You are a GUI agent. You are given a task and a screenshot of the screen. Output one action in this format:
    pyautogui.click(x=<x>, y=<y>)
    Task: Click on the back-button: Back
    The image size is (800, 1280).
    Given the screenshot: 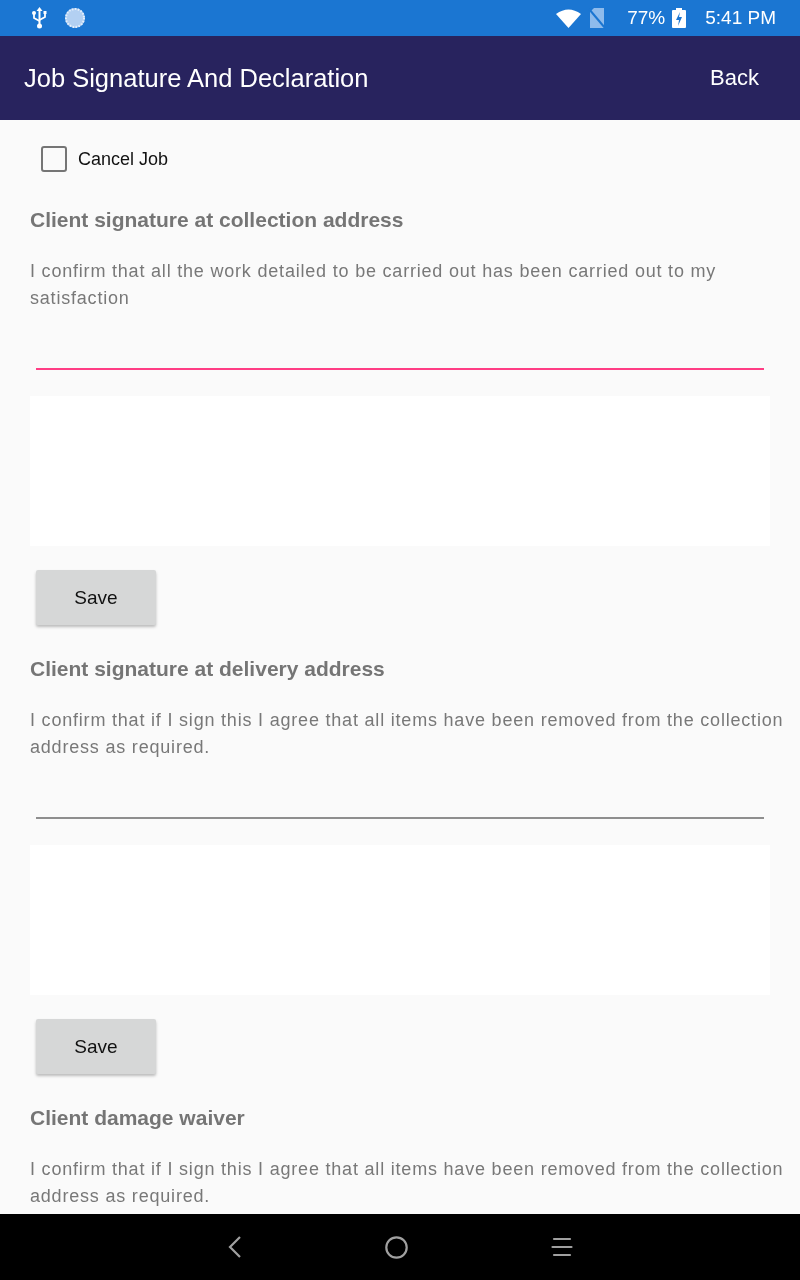 What is the action you would take?
    pyautogui.click(x=734, y=78)
    